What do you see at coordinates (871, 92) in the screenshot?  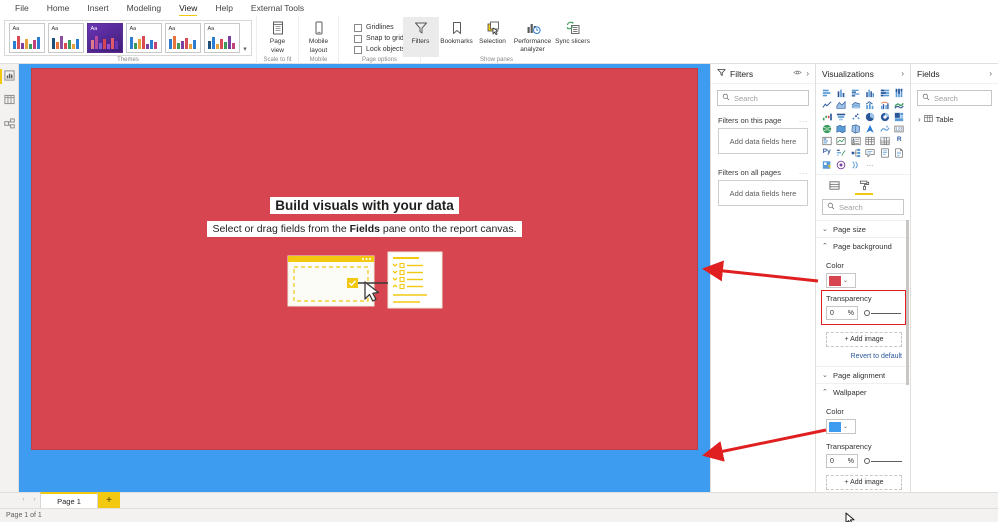 I see `viz-icon-clustered-column-chart` at bounding box center [871, 92].